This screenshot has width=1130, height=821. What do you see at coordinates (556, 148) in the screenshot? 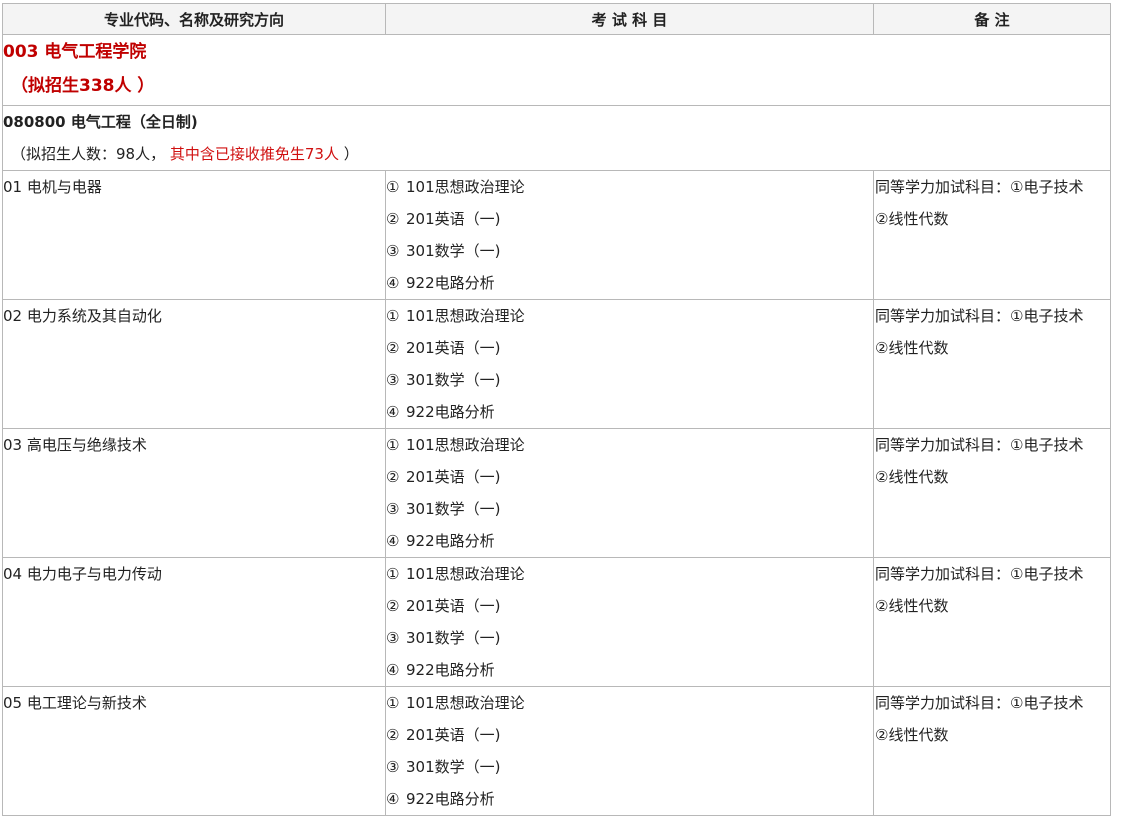
I see `major-quota: （拟招生人数：98人， 其中含已接收推免生73人 ）` at bounding box center [556, 148].